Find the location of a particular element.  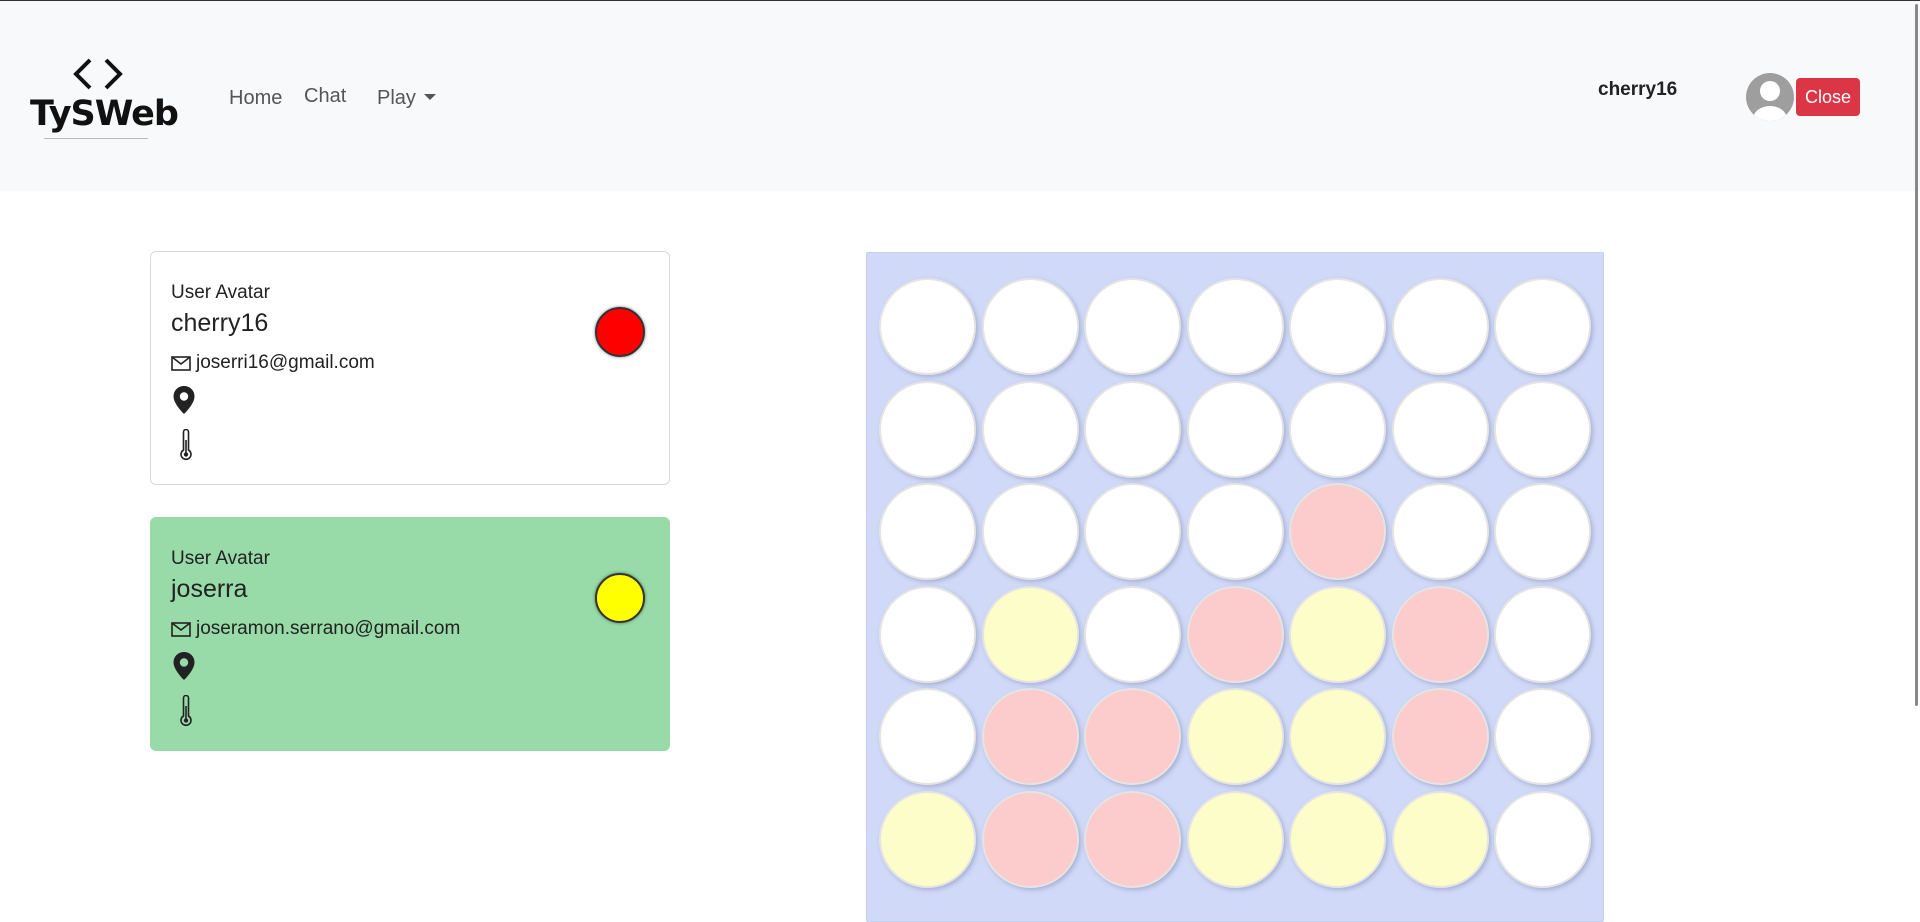

board-cell-r3-c2-empty is located at coordinates (1030, 531).